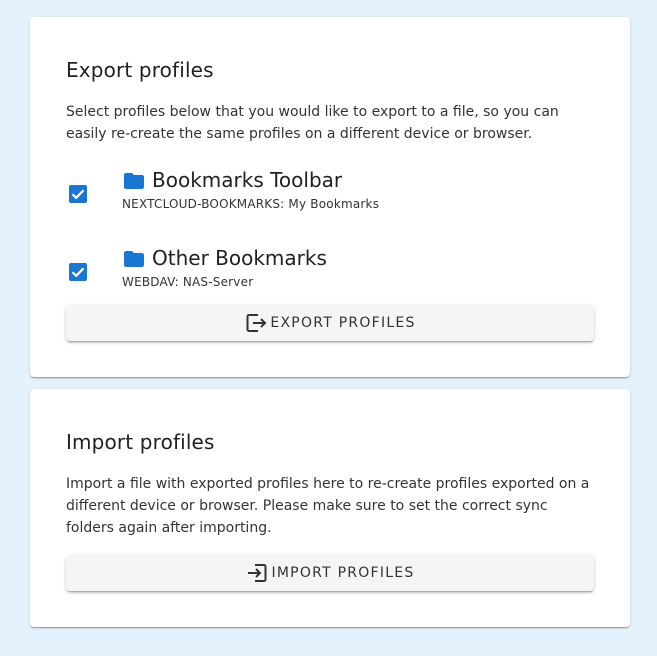 The height and width of the screenshot is (656, 657). What do you see at coordinates (247, 180) in the screenshot?
I see `profile-name: Bookmarks Toolbar` at bounding box center [247, 180].